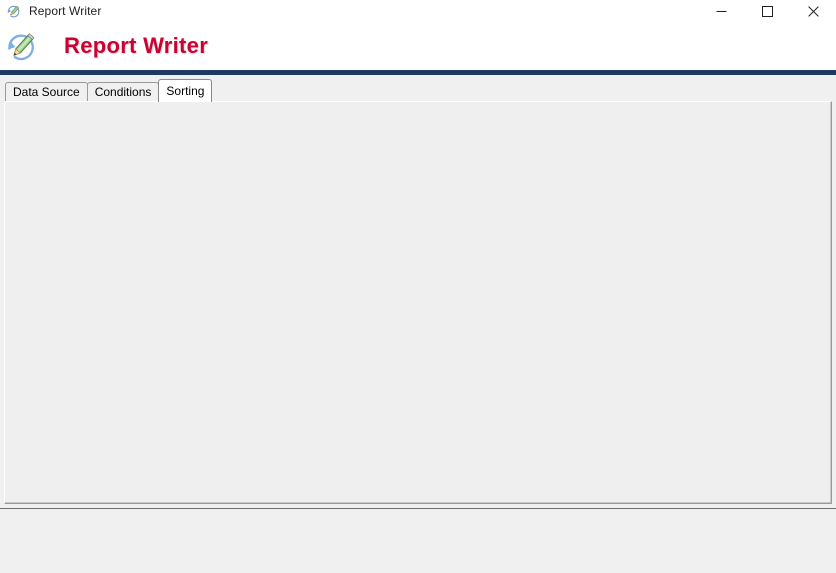 The image size is (836, 573). I want to click on close-icon, so click(813, 11).